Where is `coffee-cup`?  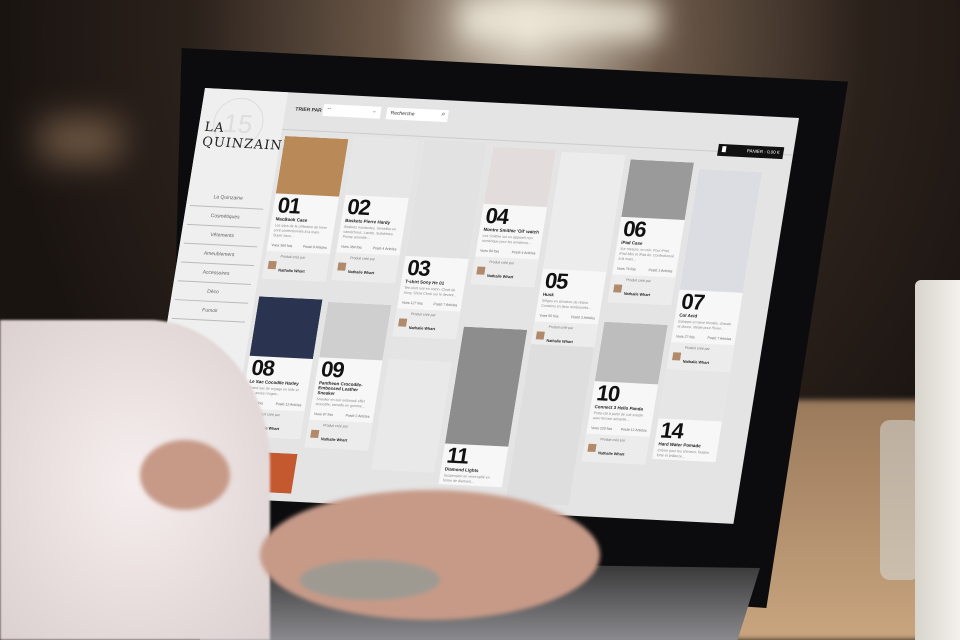 coffee-cup is located at coordinates (937, 460).